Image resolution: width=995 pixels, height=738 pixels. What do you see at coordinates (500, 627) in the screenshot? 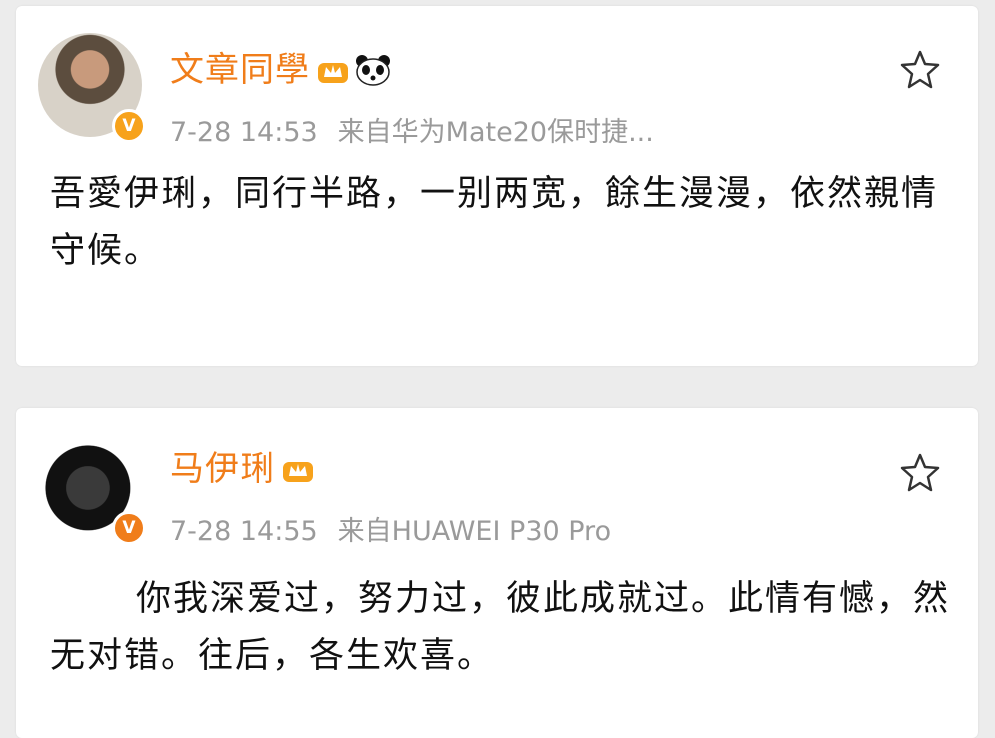
I see `post-text: 你我深爱过，努力过，彼此成就过。此情有憾，然无对错。往后，各生欢喜。` at bounding box center [500, 627].